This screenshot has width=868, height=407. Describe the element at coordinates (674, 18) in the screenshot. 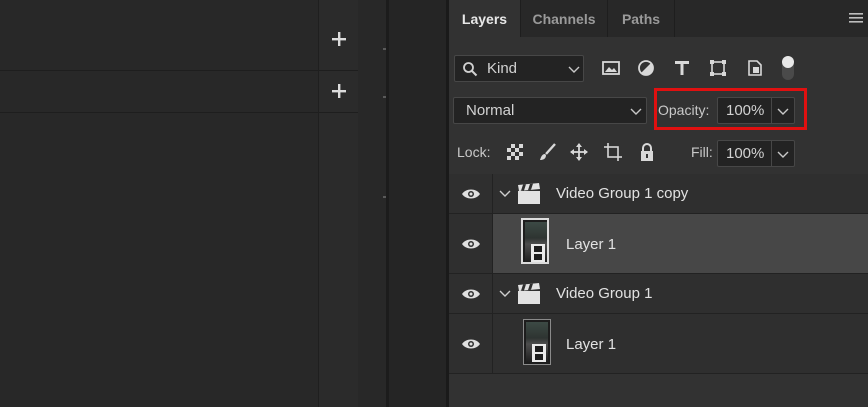

I see `tab-separator` at that location.